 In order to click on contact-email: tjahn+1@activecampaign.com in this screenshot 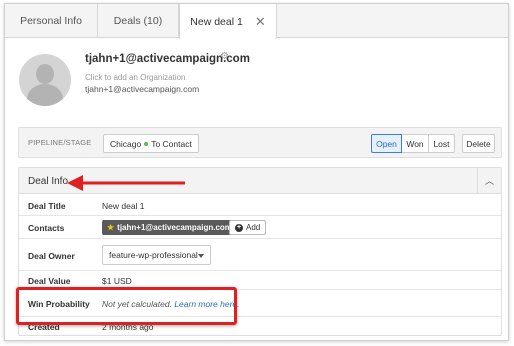, I will do `click(142, 89)`.